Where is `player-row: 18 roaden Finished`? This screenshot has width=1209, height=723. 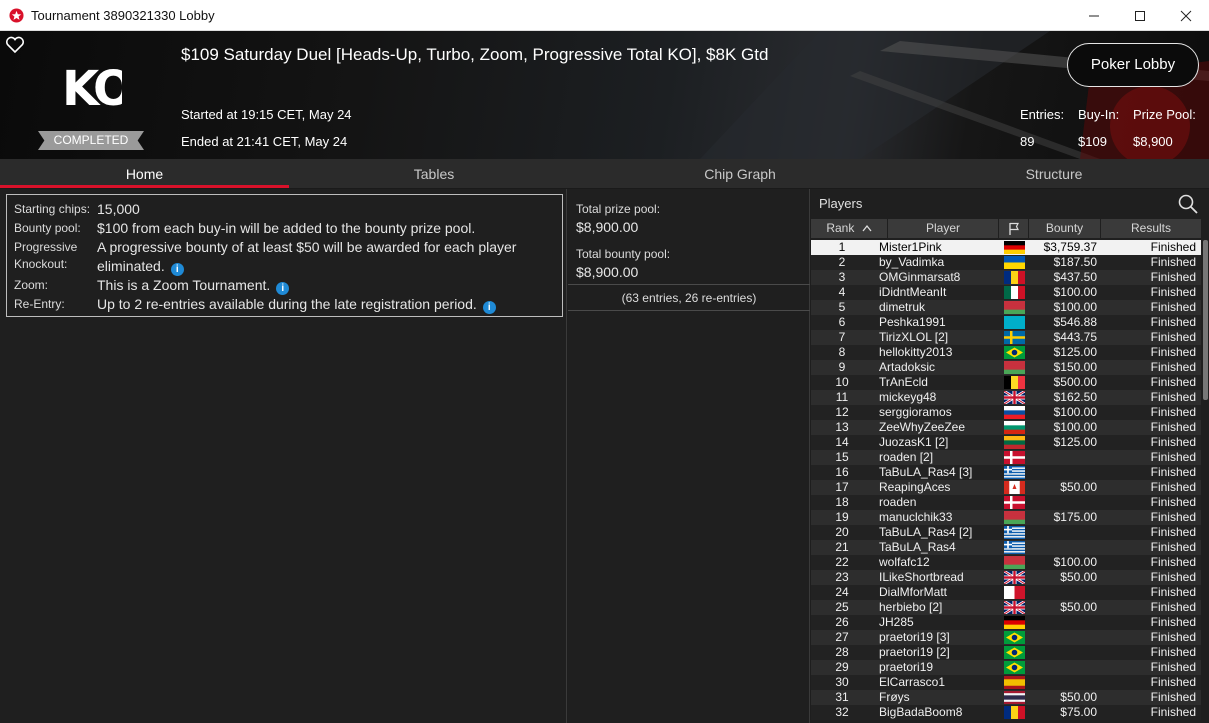 player-row: 18 roaden Finished is located at coordinates (1006, 502).